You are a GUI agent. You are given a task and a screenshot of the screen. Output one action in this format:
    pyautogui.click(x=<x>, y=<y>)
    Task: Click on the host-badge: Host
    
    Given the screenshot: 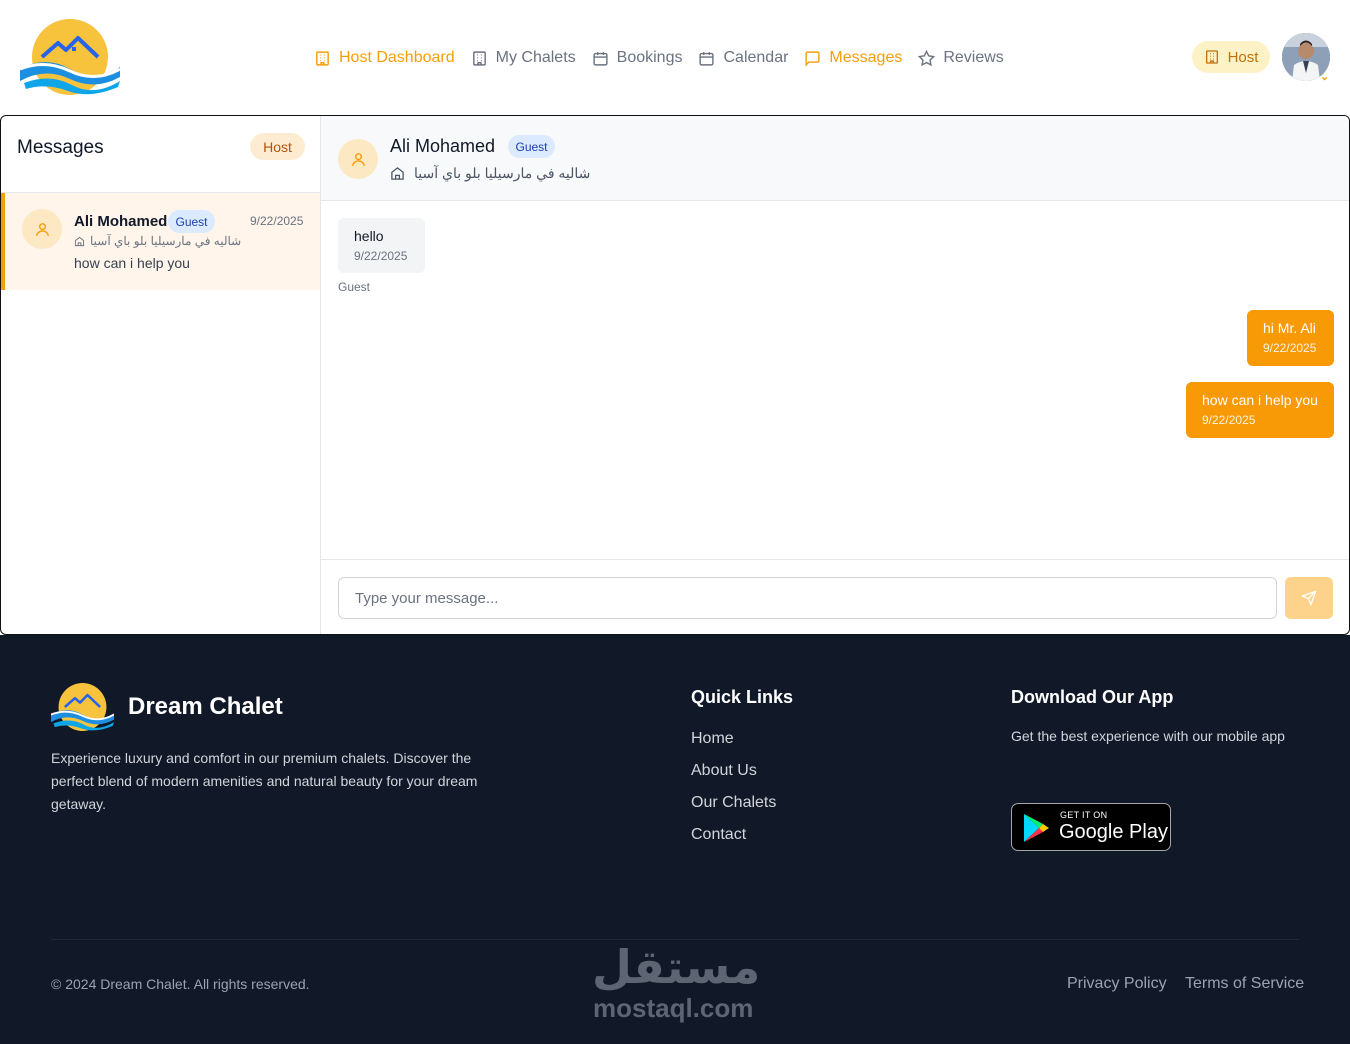 What is the action you would take?
    pyautogui.click(x=277, y=146)
    